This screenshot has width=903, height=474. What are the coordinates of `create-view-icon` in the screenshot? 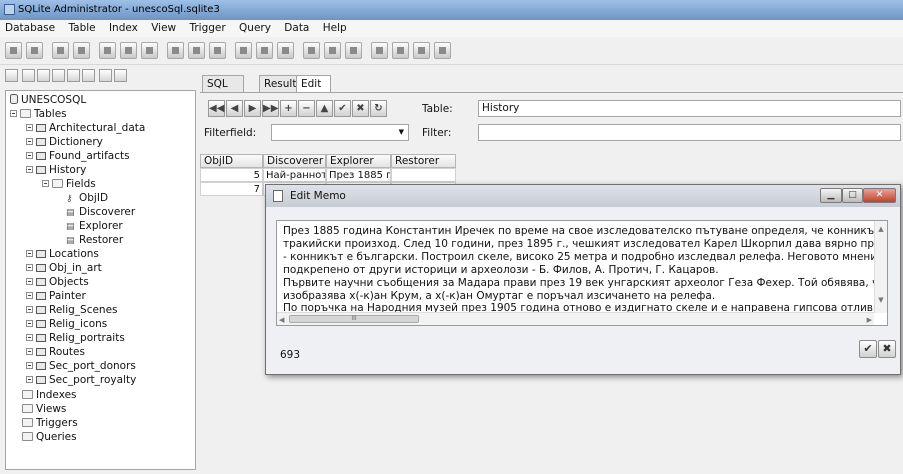 It's located at (243, 50).